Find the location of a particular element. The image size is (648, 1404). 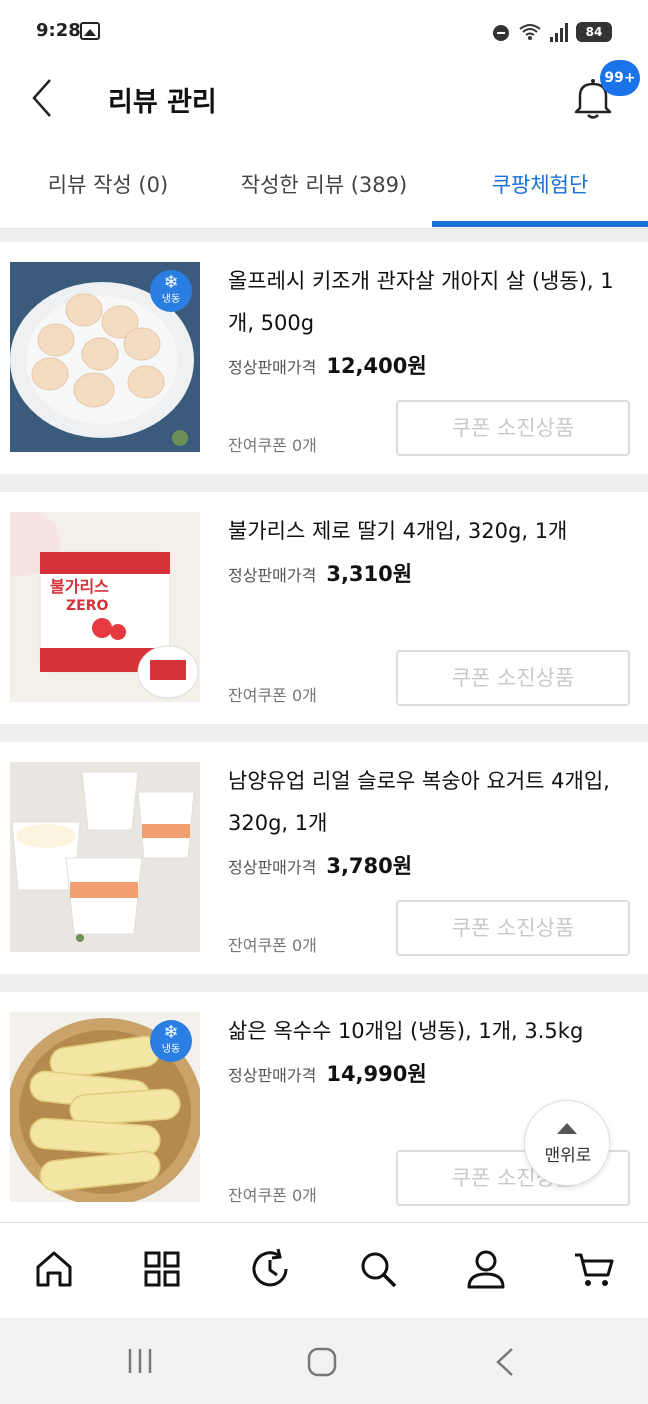

product-price: 14,990원 is located at coordinates (376, 1074).